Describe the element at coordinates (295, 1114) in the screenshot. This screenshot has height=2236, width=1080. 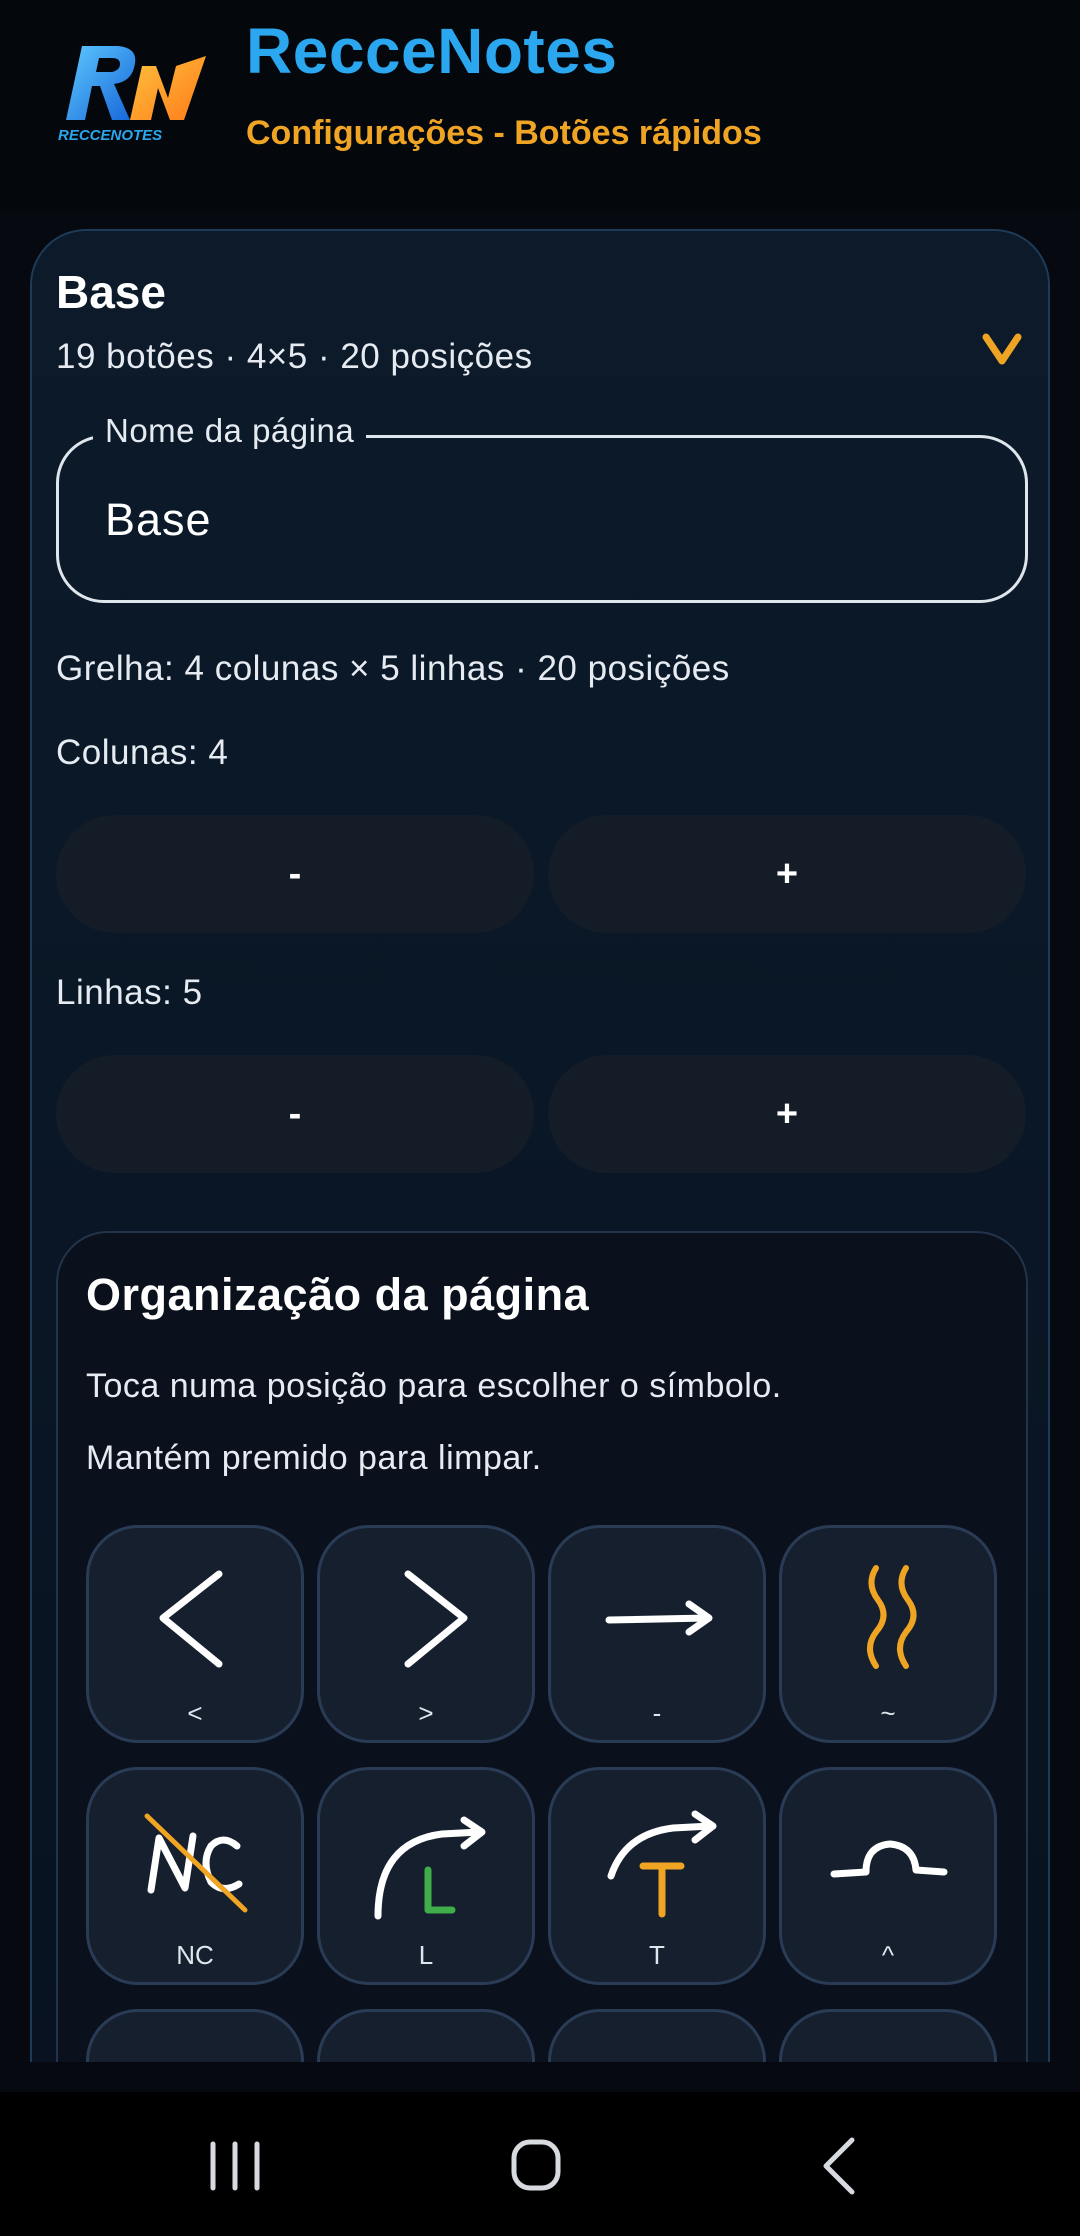
I see `rows-decrement-button: -` at that location.